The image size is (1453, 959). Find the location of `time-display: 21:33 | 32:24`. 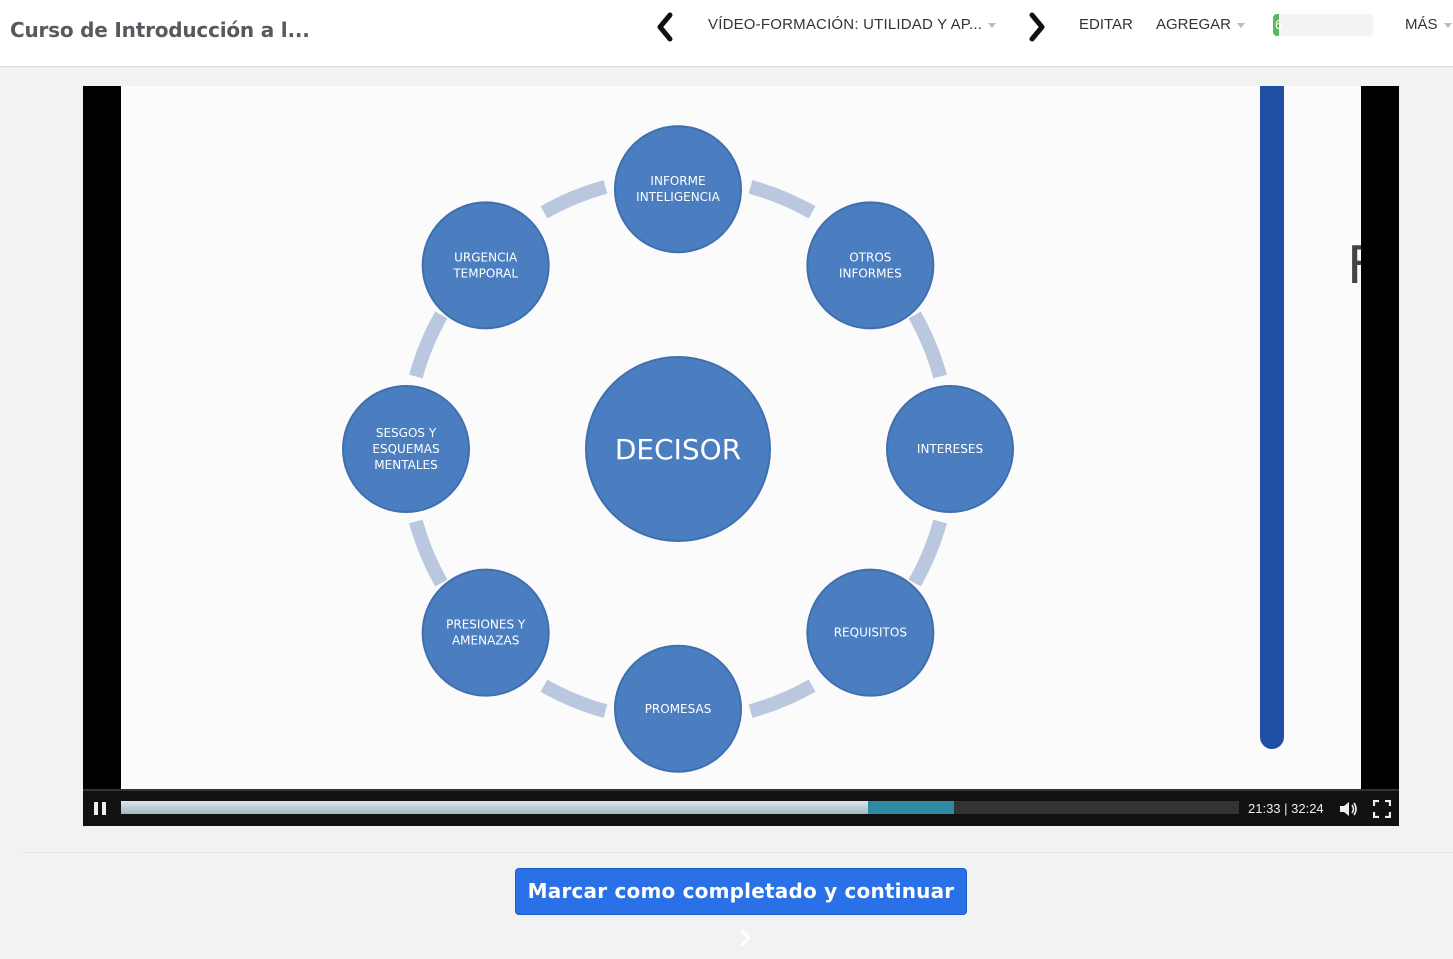

time-display: 21:33 | 32:24 is located at coordinates (1286, 808).